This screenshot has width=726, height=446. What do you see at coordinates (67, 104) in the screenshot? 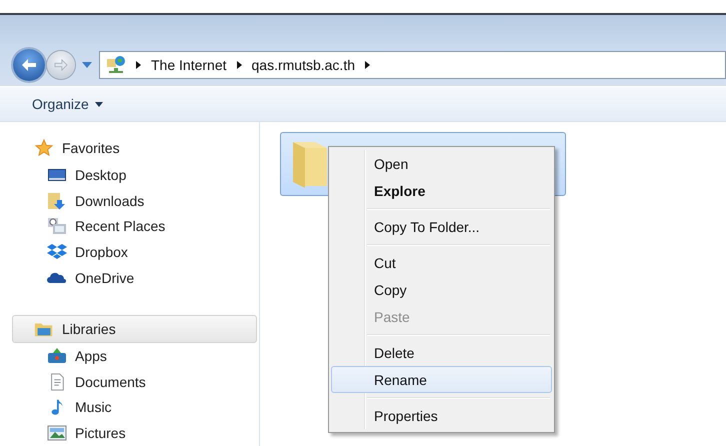
I see `organize-menu: Organize` at bounding box center [67, 104].